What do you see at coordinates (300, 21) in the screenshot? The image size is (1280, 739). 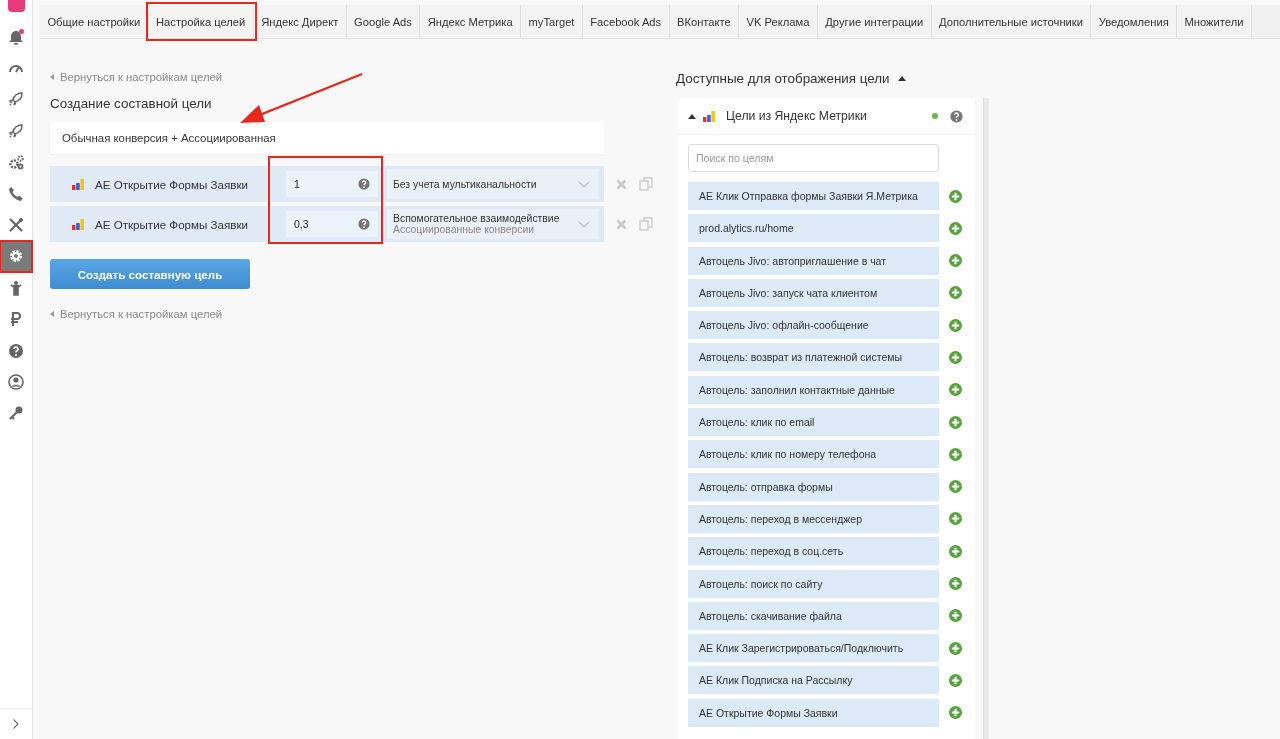 I see `tab: Яндекс Директ` at bounding box center [300, 21].